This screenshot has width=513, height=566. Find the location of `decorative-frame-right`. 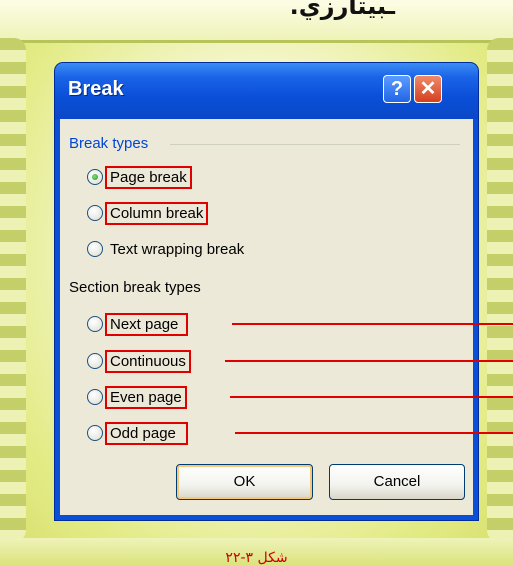

decorative-frame-right is located at coordinates (500, 290).